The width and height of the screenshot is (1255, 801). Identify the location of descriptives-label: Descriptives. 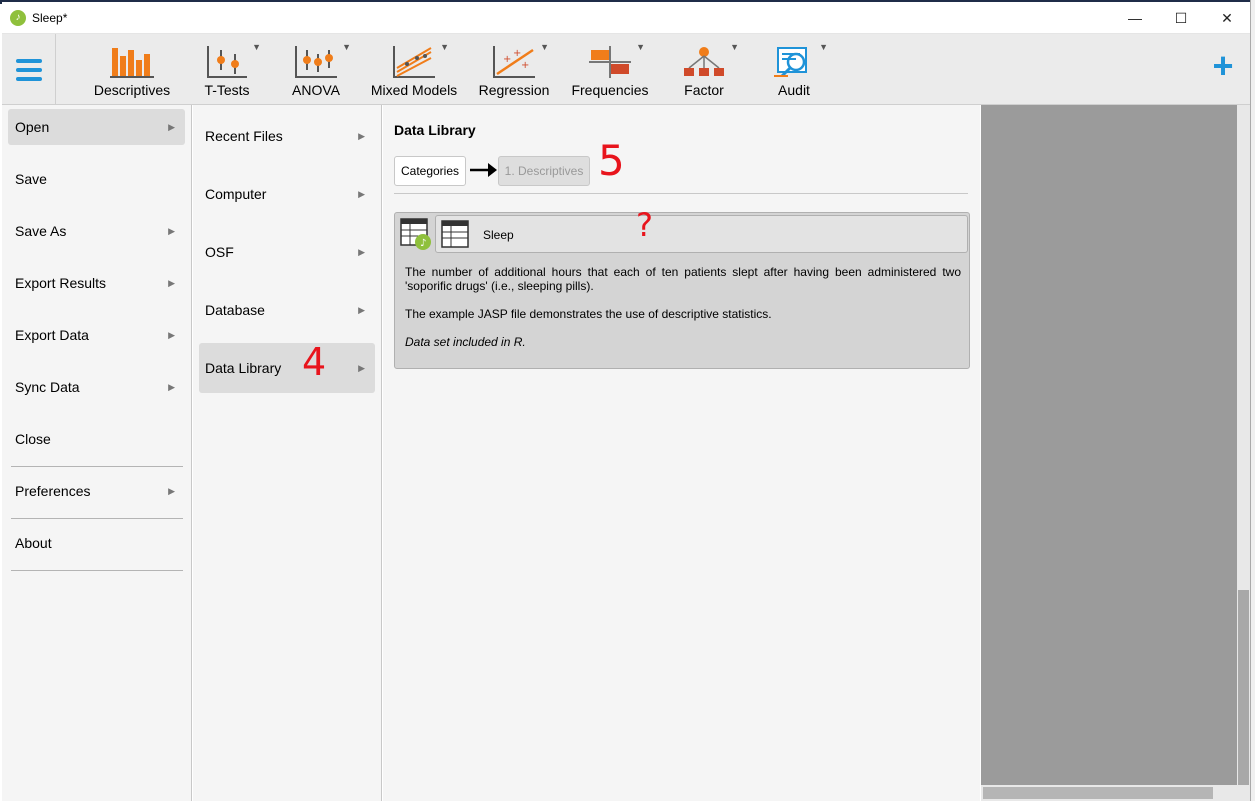
(132, 90).